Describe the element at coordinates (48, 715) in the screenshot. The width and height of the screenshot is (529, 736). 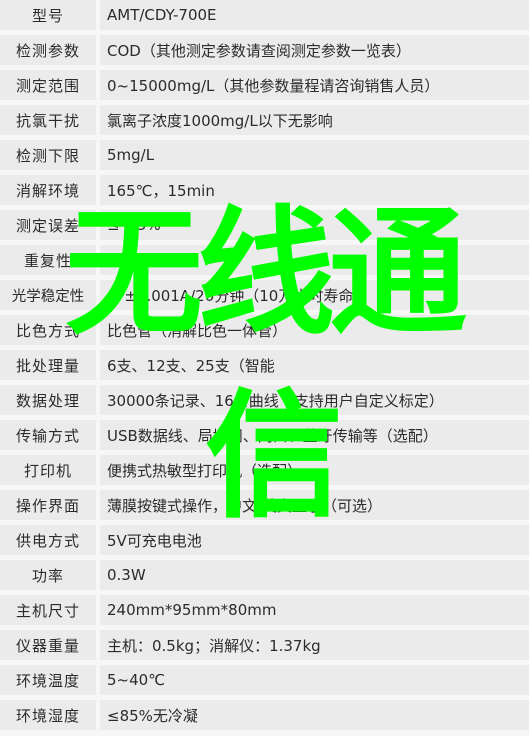
I see `row-label: 环境湿度` at that location.